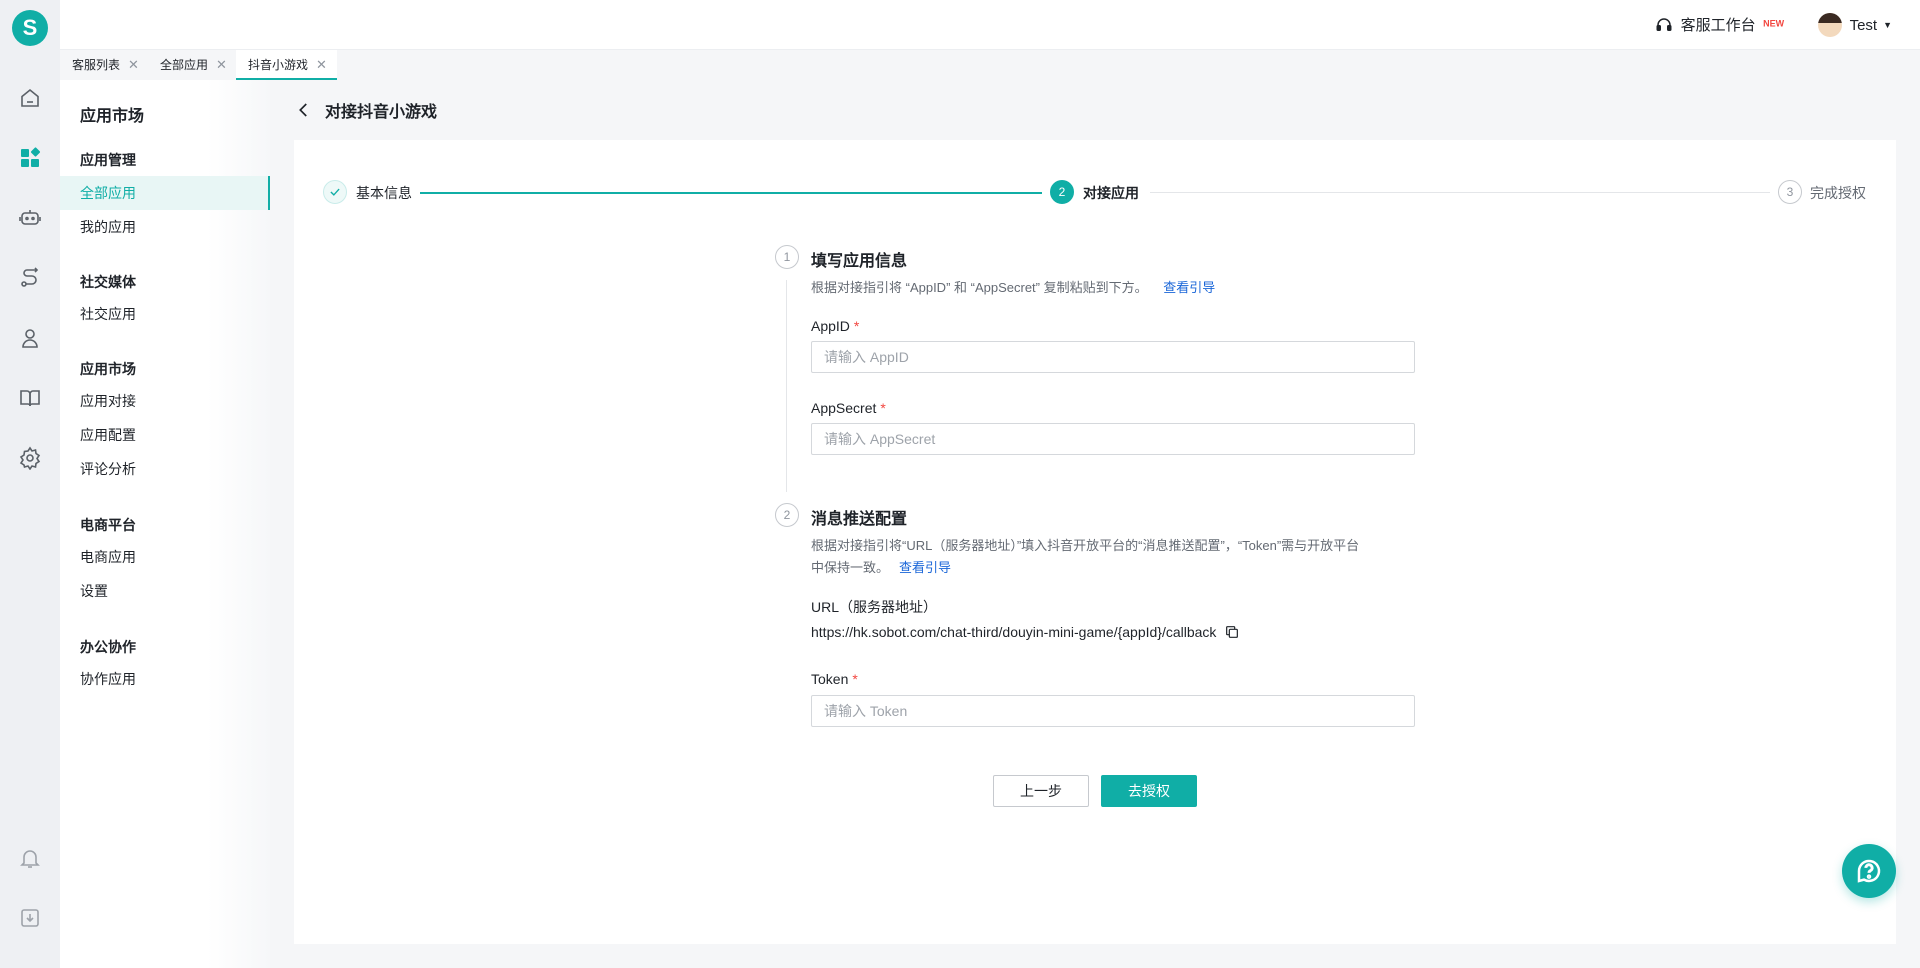  Describe the element at coordinates (844, 408) in the screenshot. I see `label-text: AppSecret` at that location.